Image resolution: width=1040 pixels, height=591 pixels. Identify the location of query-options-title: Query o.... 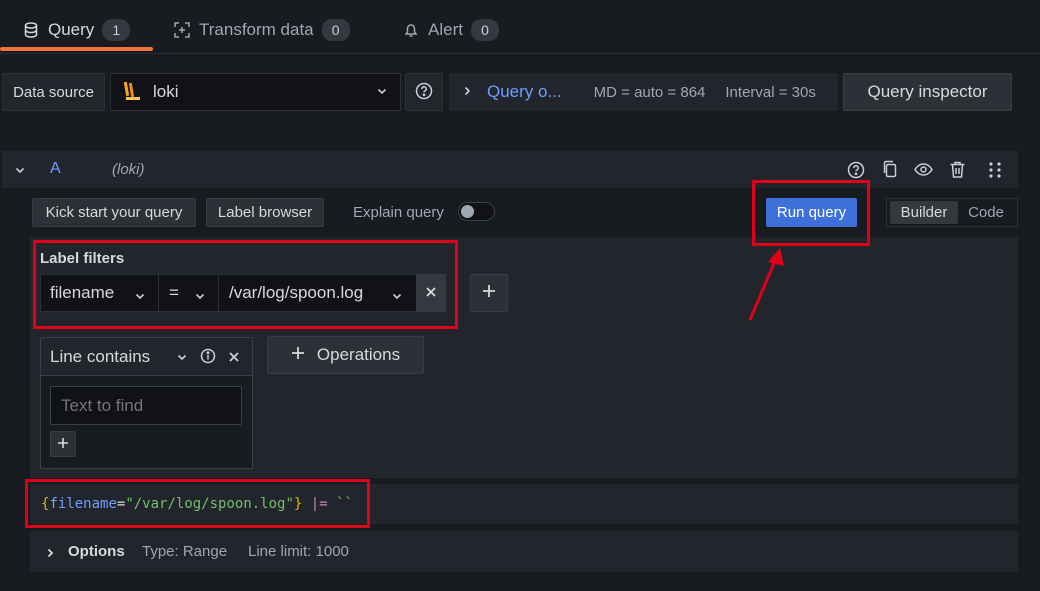
(524, 91).